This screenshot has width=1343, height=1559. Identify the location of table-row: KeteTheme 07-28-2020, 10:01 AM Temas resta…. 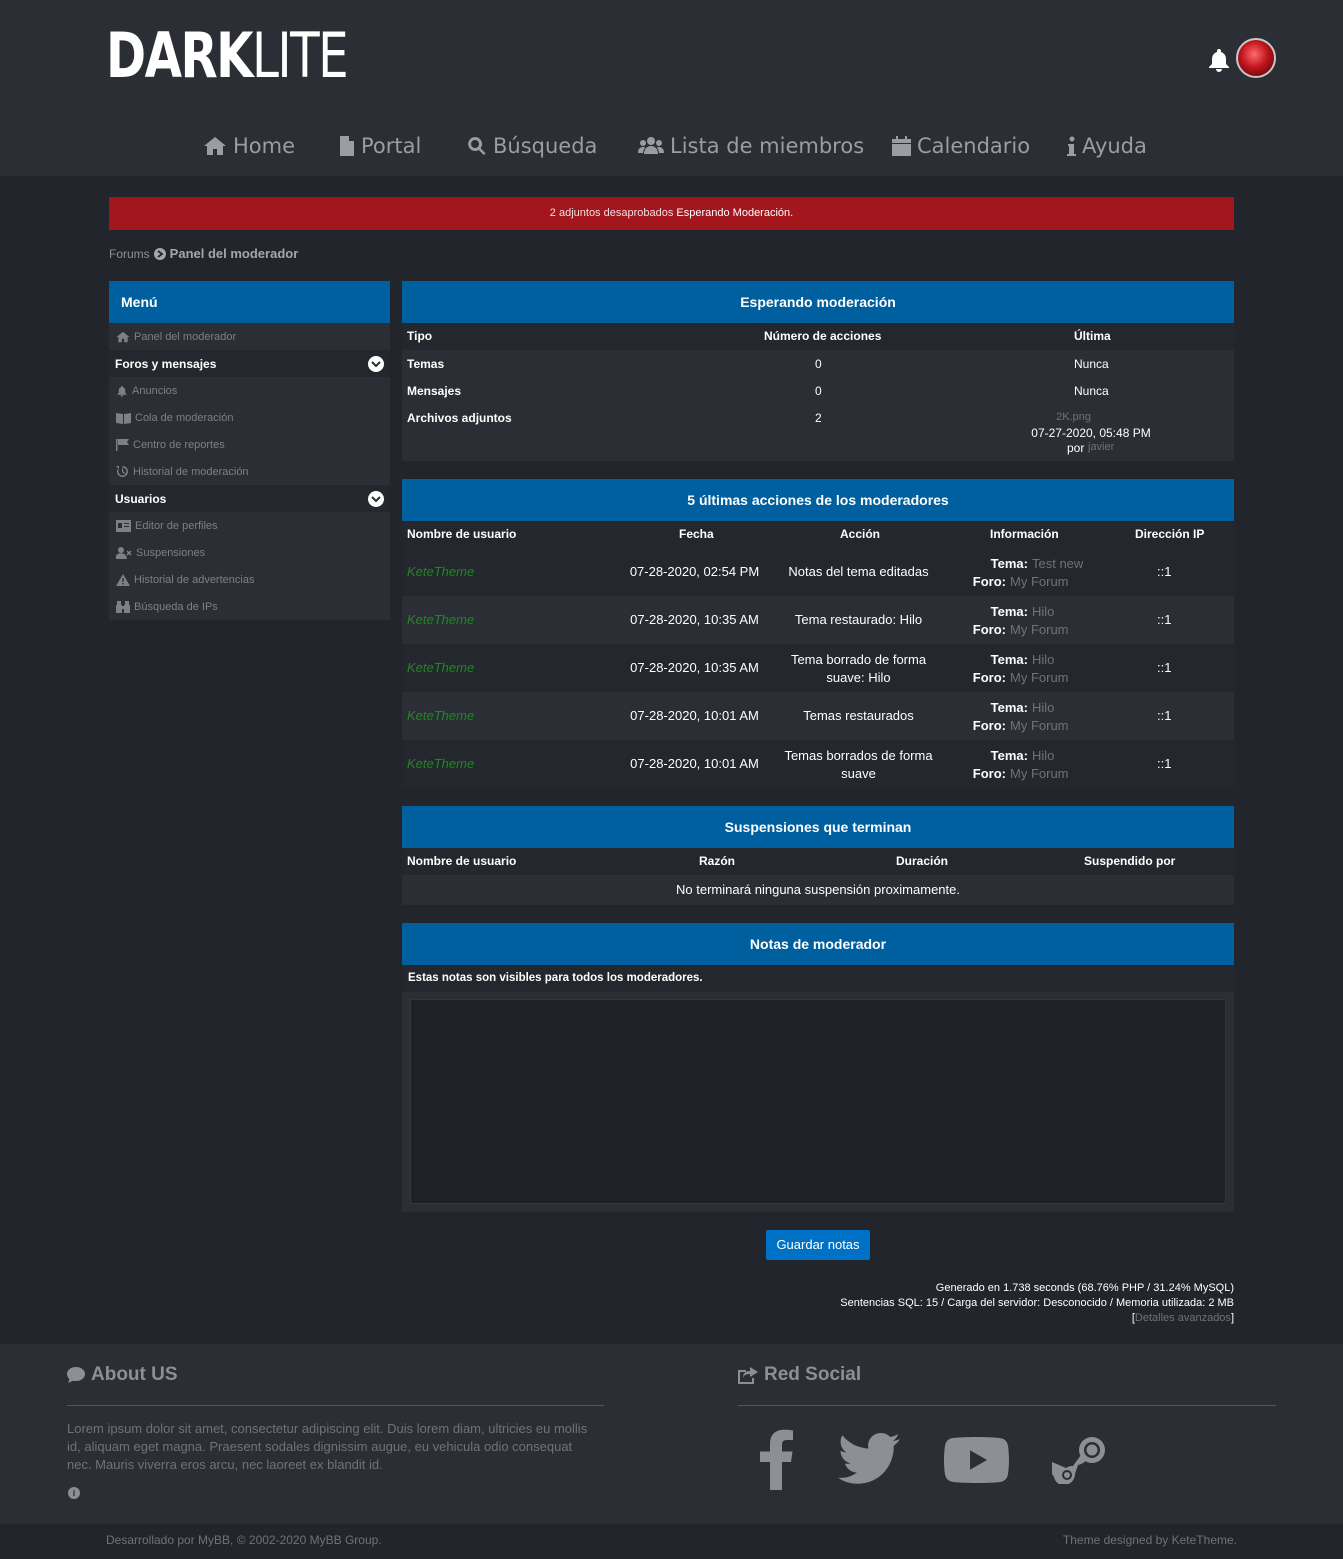
(818, 716).